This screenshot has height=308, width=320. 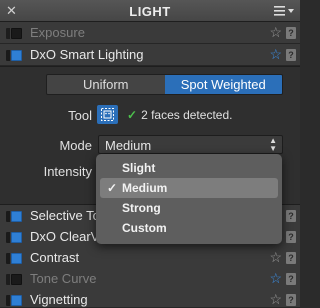 What do you see at coordinates (55, 257) in the screenshot?
I see `tool-label-contrast: Contrast` at bounding box center [55, 257].